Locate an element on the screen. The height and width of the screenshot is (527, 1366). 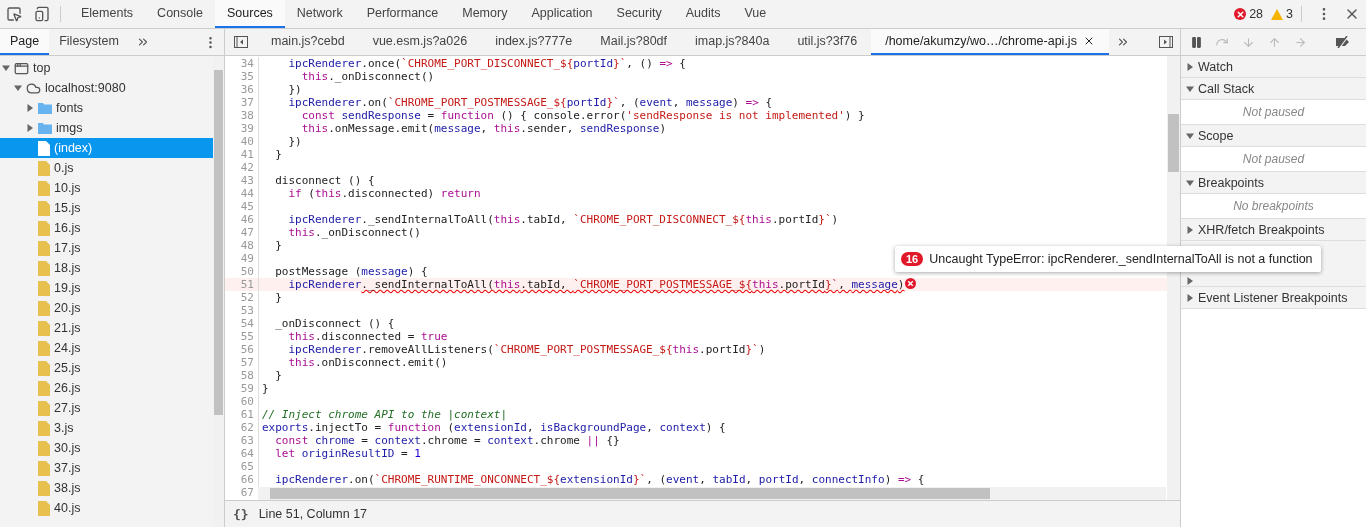
line-number: 40 is located at coordinates (242, 141).